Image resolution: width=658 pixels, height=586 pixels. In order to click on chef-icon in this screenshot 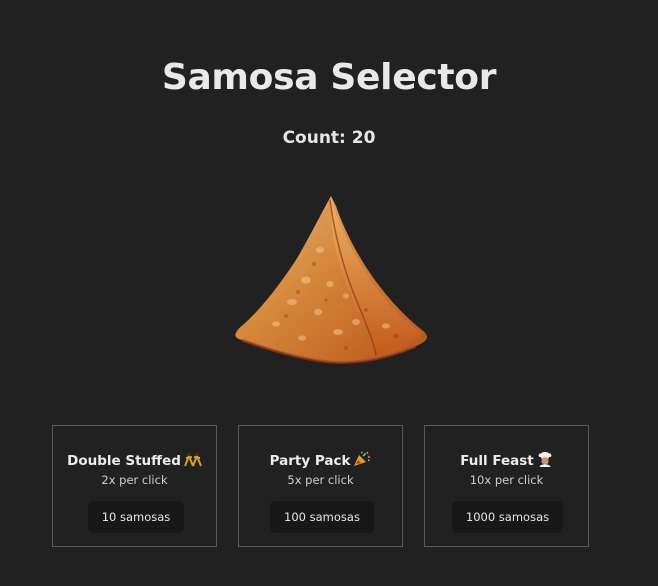, I will do `click(545, 461)`.